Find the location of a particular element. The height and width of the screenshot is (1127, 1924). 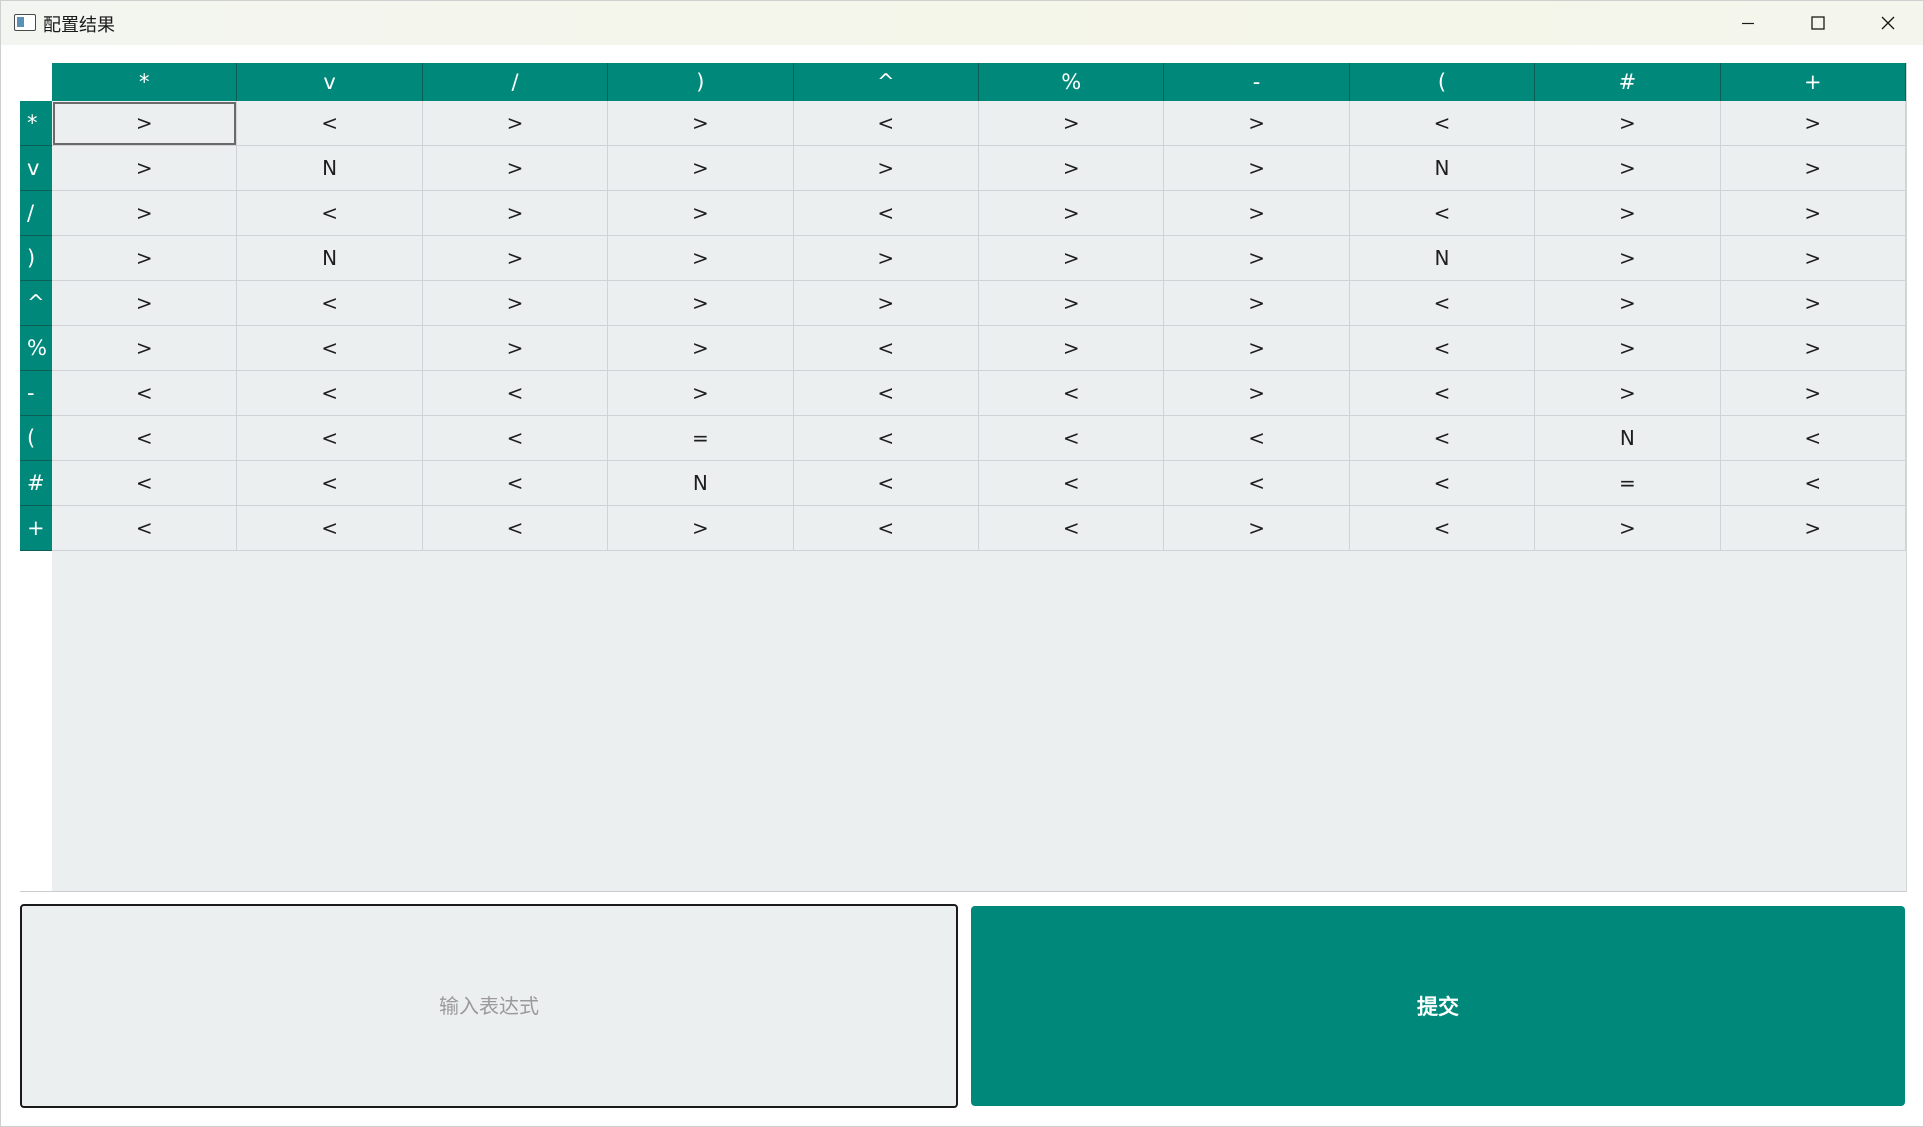

row-header: ^ is located at coordinates (36, 303).